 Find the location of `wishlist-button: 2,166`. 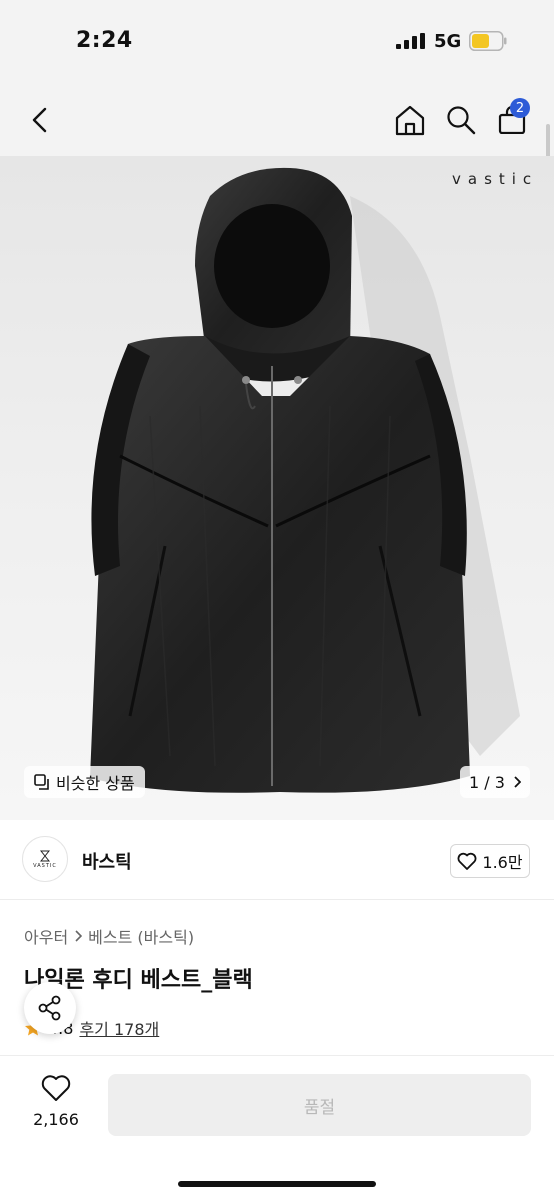

wishlist-button: 2,166 is located at coordinates (56, 1101).